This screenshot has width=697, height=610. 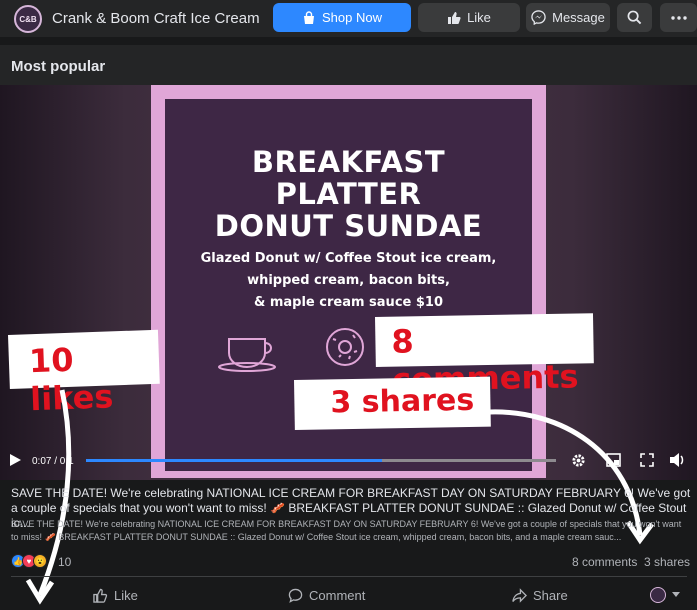 I want to click on audience-selector, so click(x=665, y=595).